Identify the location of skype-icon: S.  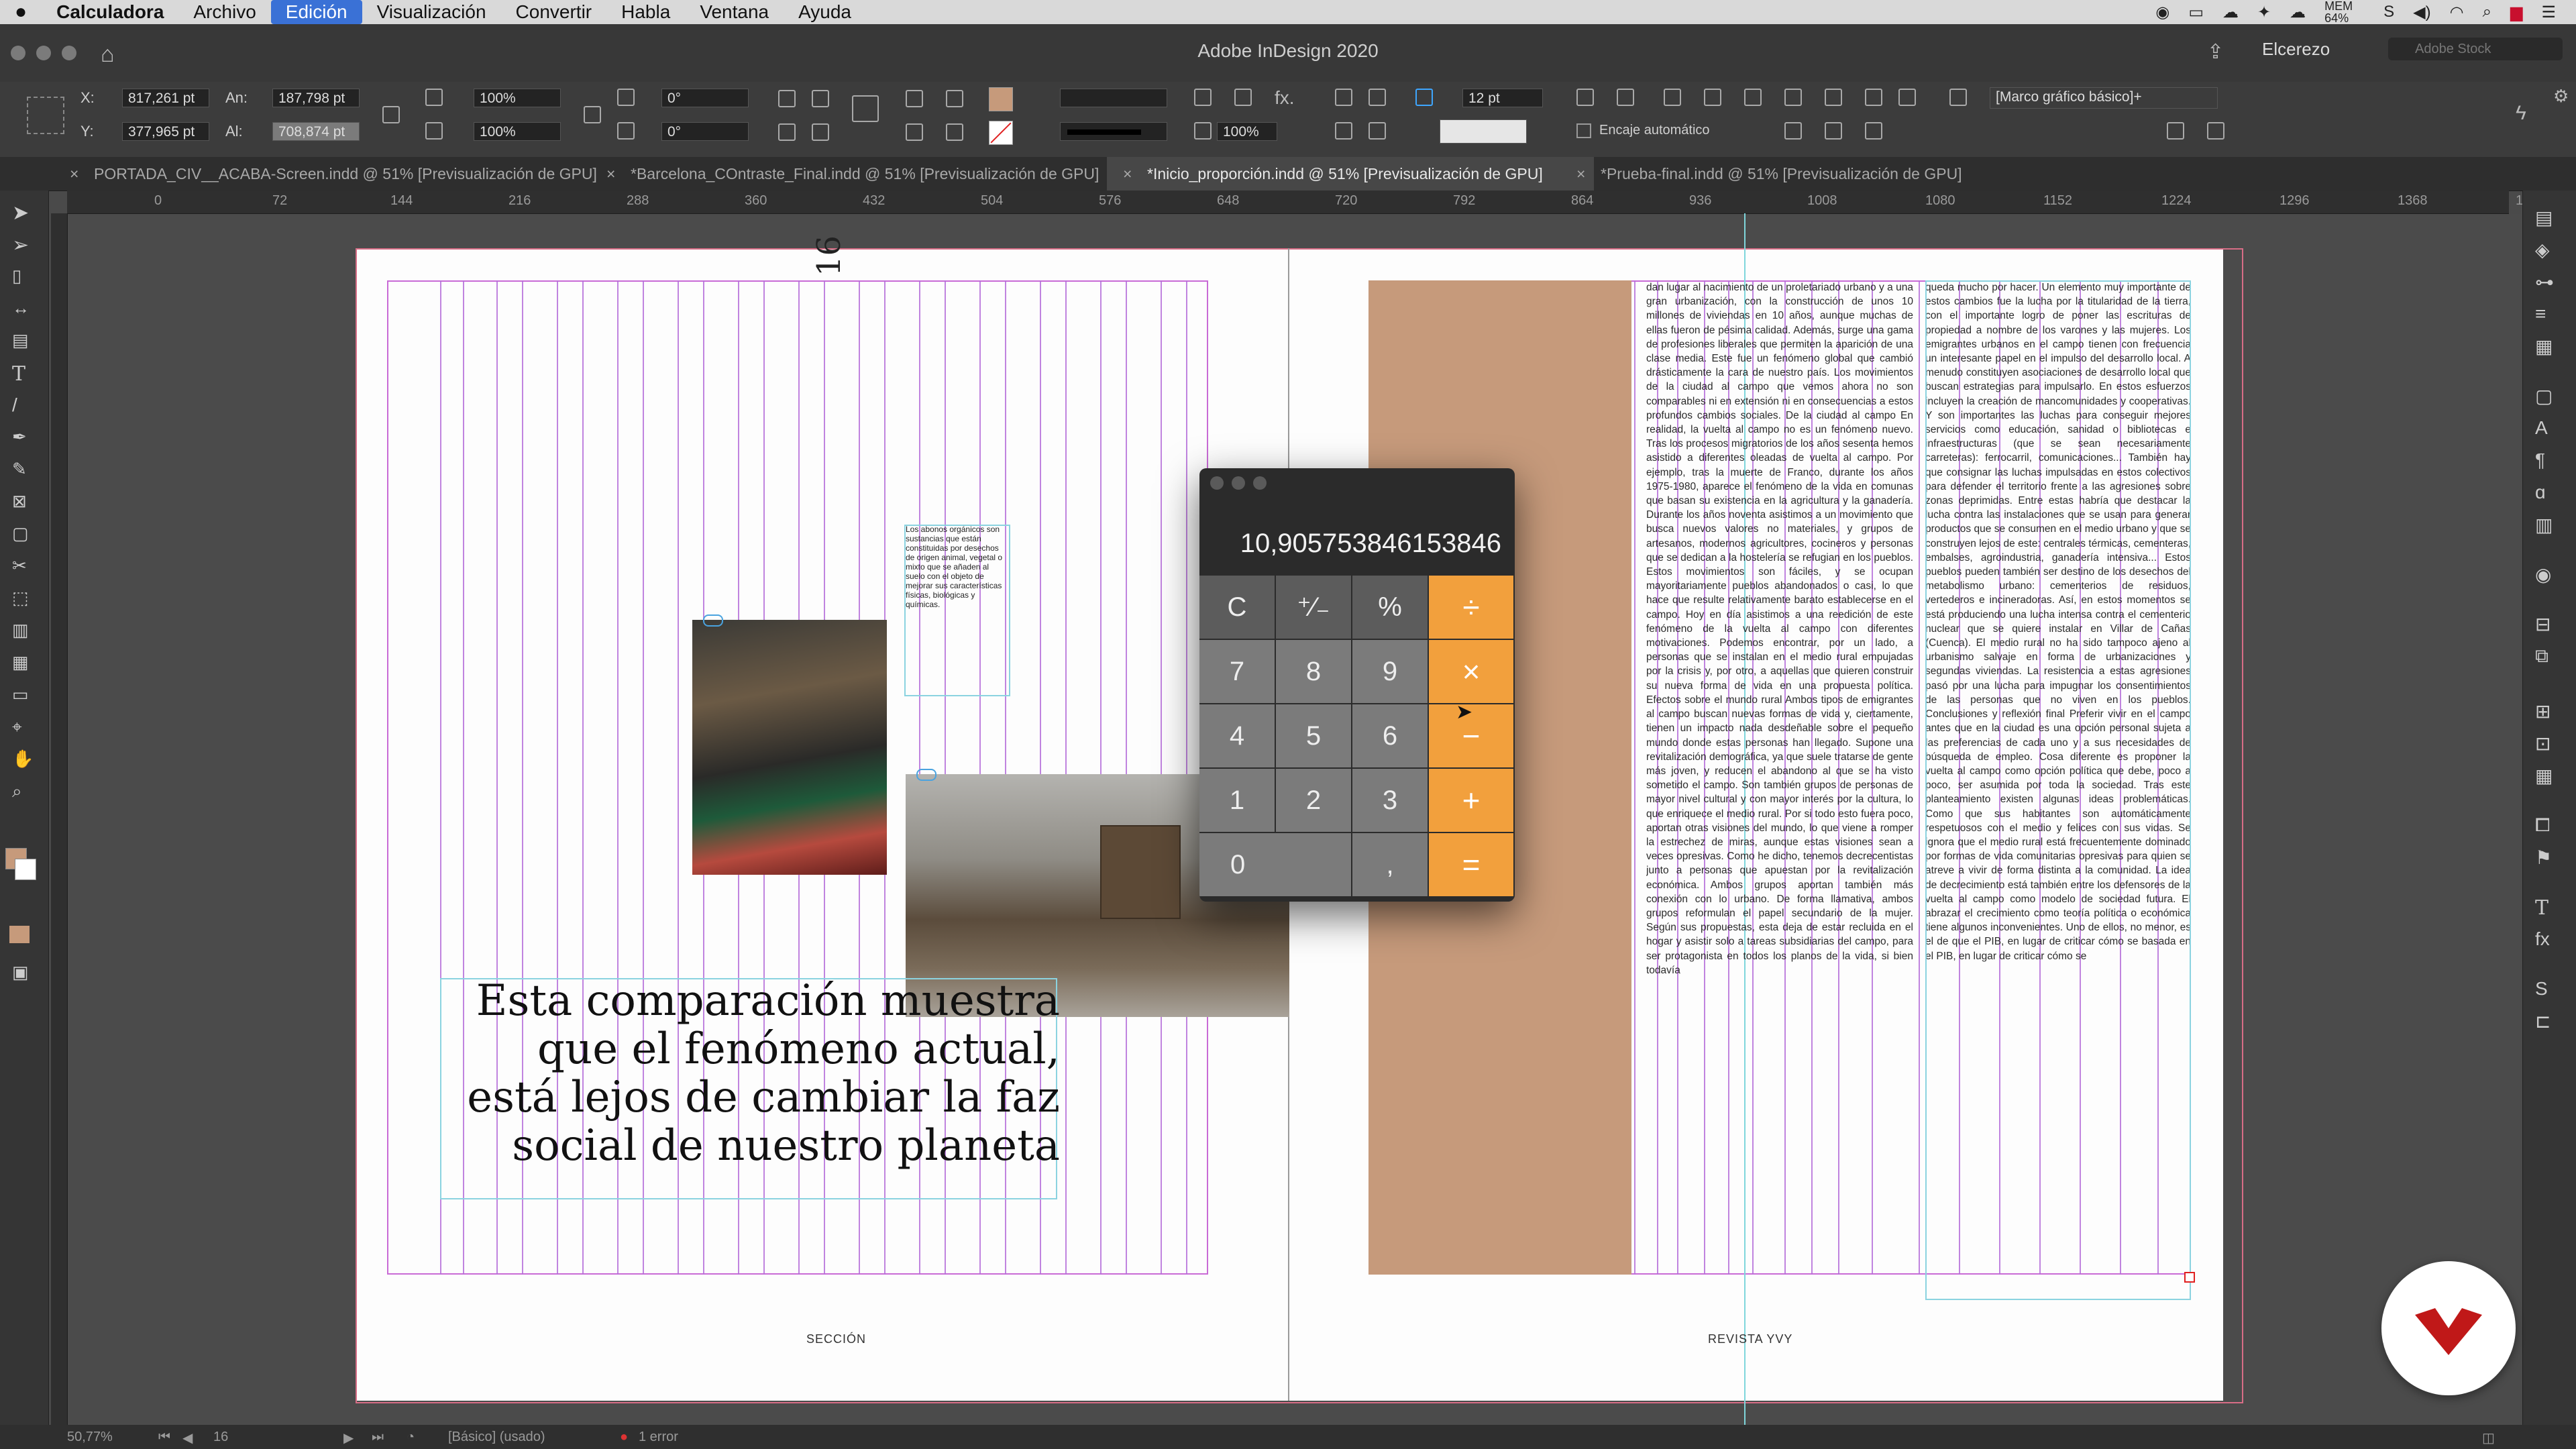
(2388, 12).